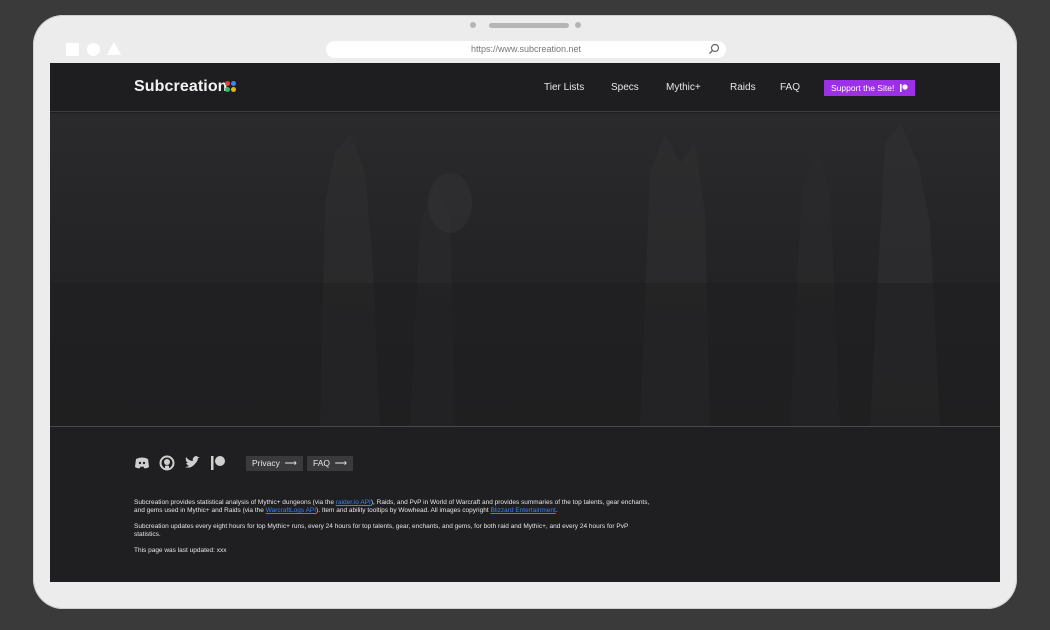  I want to click on privacy-button: Privacy ⟶, so click(274, 463).